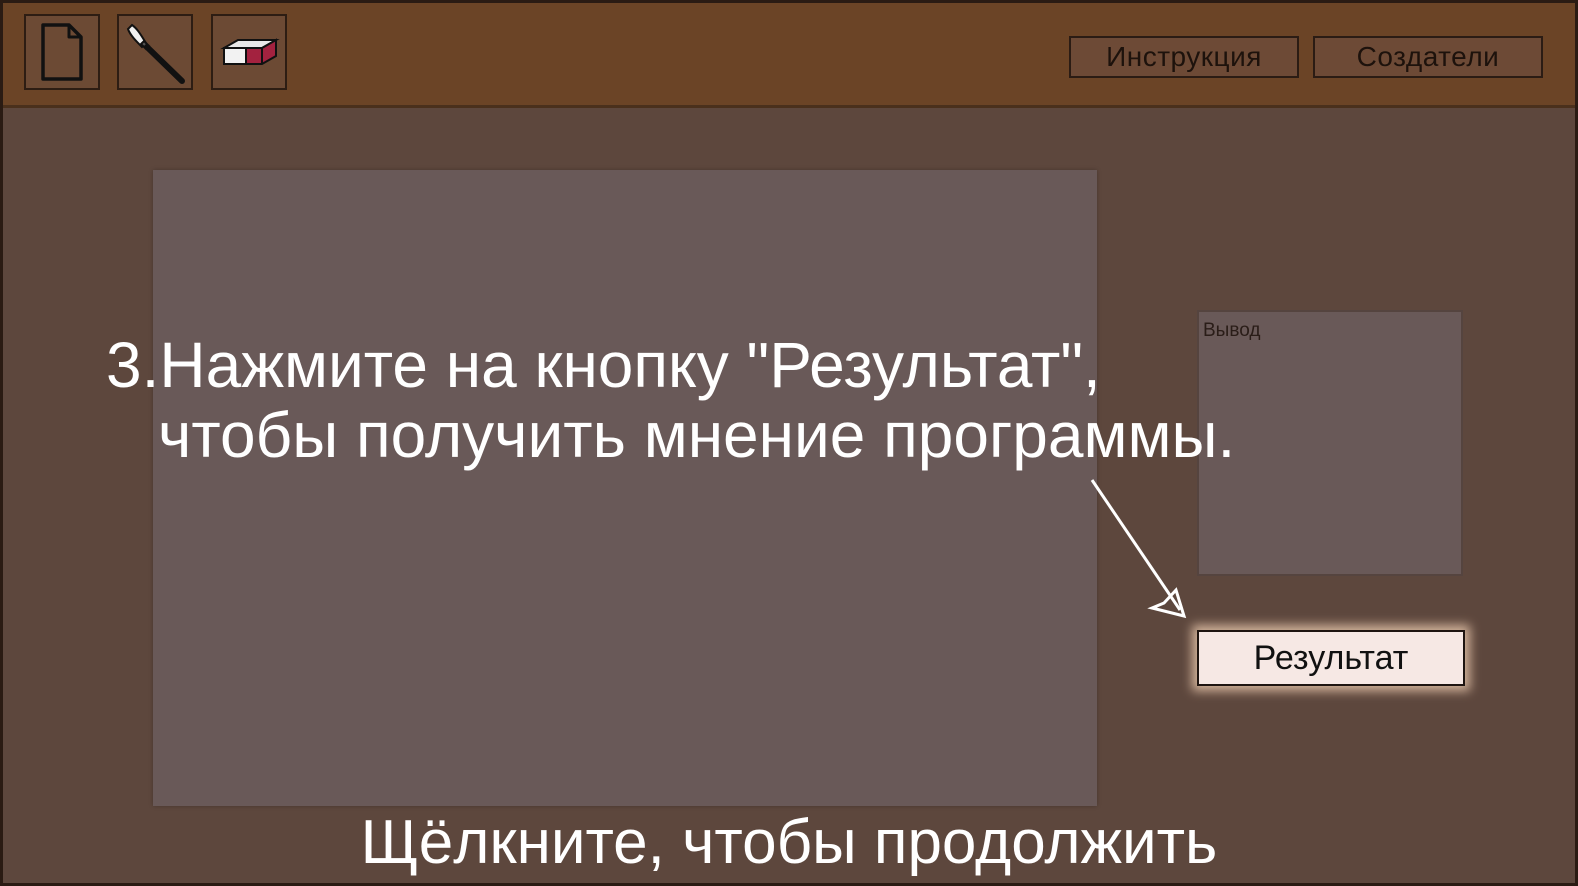 This screenshot has width=1578, height=886. Describe the element at coordinates (603, 365) in the screenshot. I see `tutorial-line-1: 3.Нажмите на кнопку "Результат",` at that location.